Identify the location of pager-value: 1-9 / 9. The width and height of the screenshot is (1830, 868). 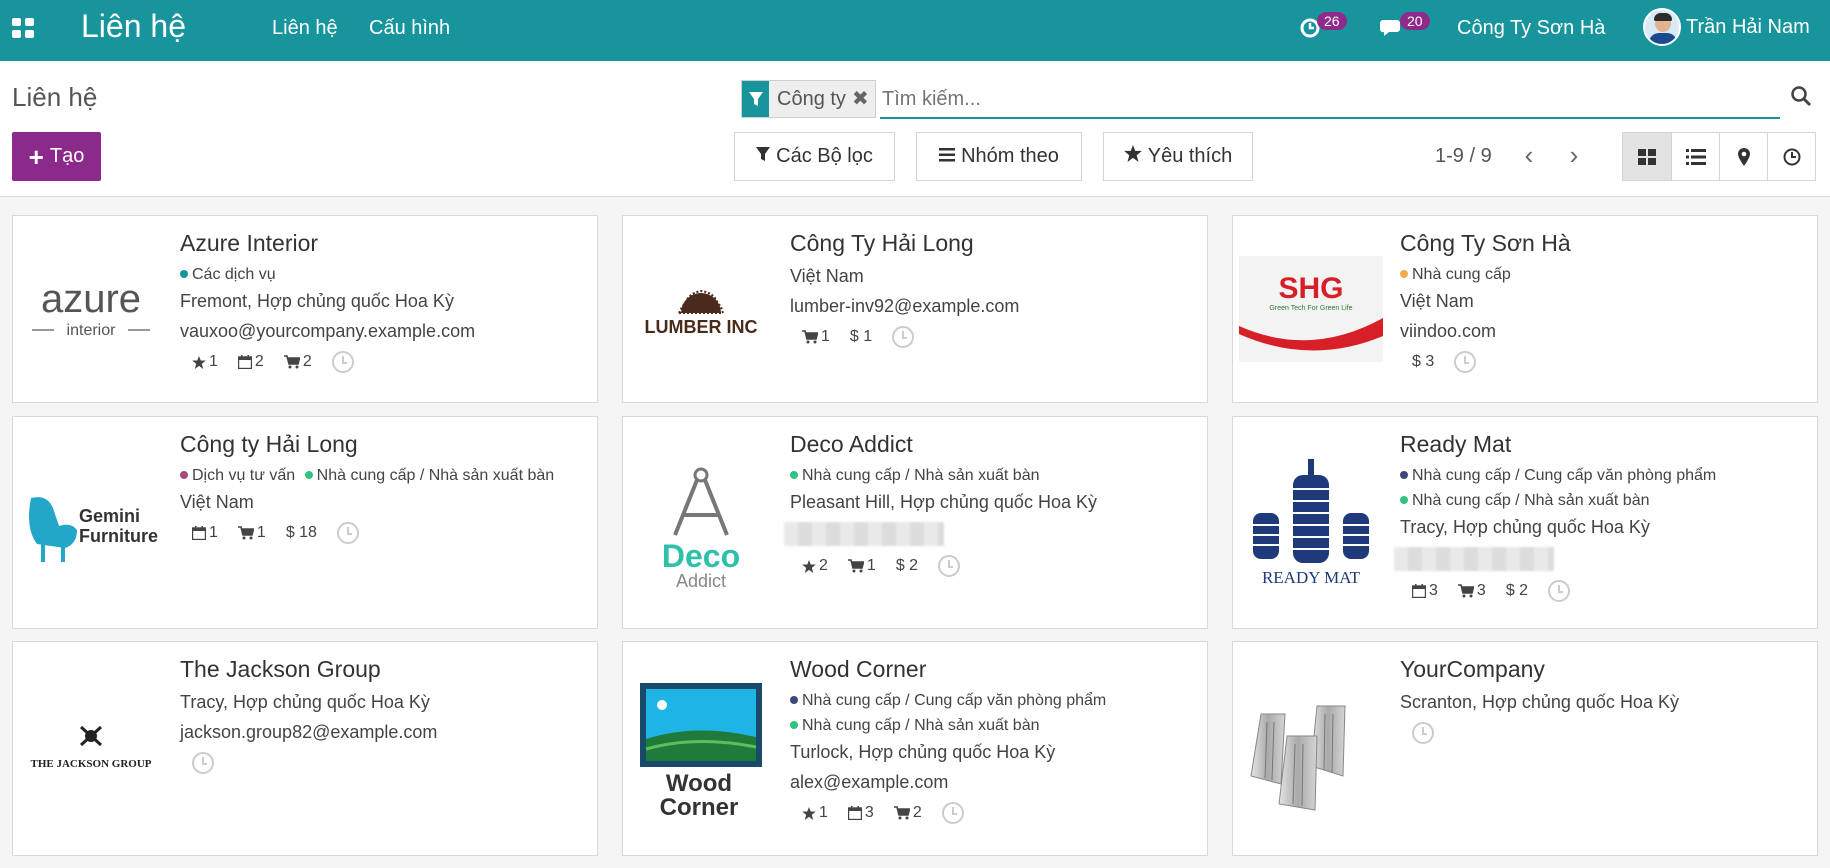
(1463, 156).